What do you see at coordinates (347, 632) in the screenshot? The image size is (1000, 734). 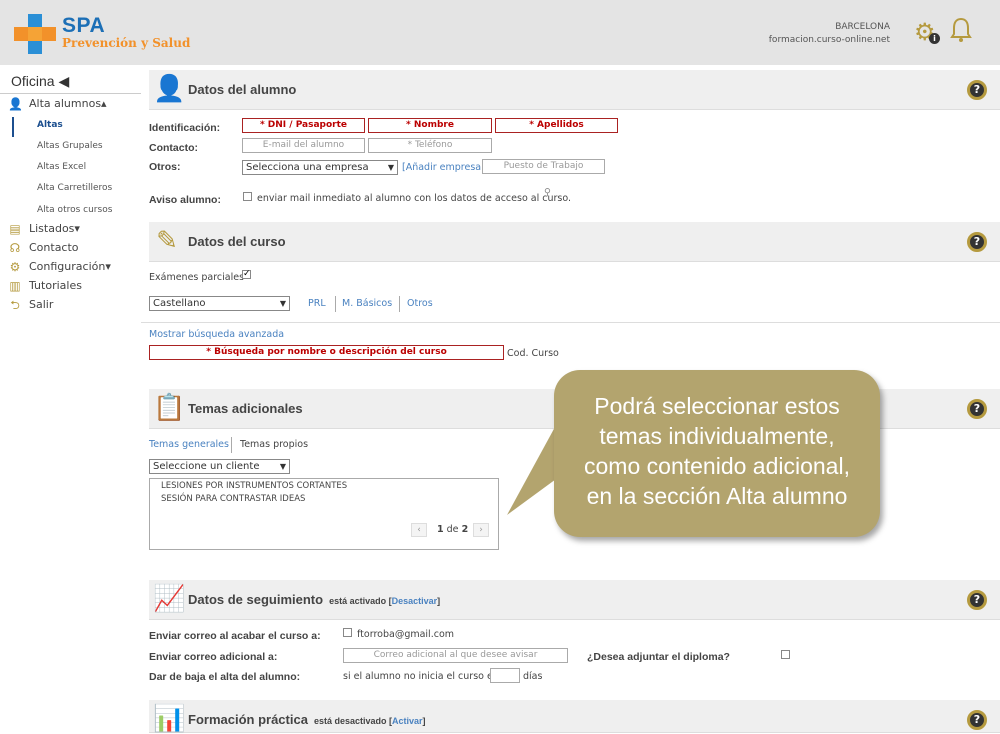 I see `correo-checkbox` at bounding box center [347, 632].